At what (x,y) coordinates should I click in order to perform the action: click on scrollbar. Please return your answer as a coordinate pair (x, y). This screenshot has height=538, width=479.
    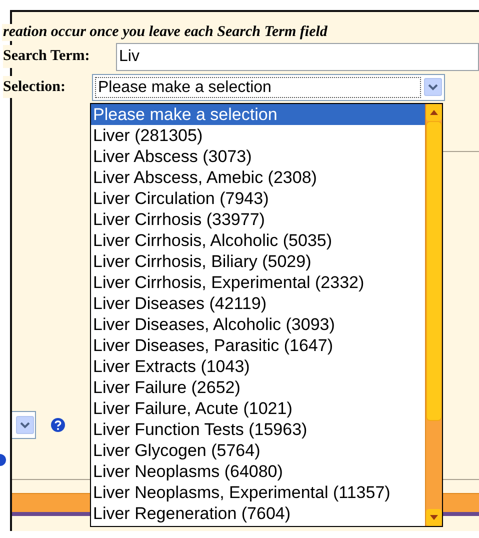
    Looking at the image, I should click on (433, 315).